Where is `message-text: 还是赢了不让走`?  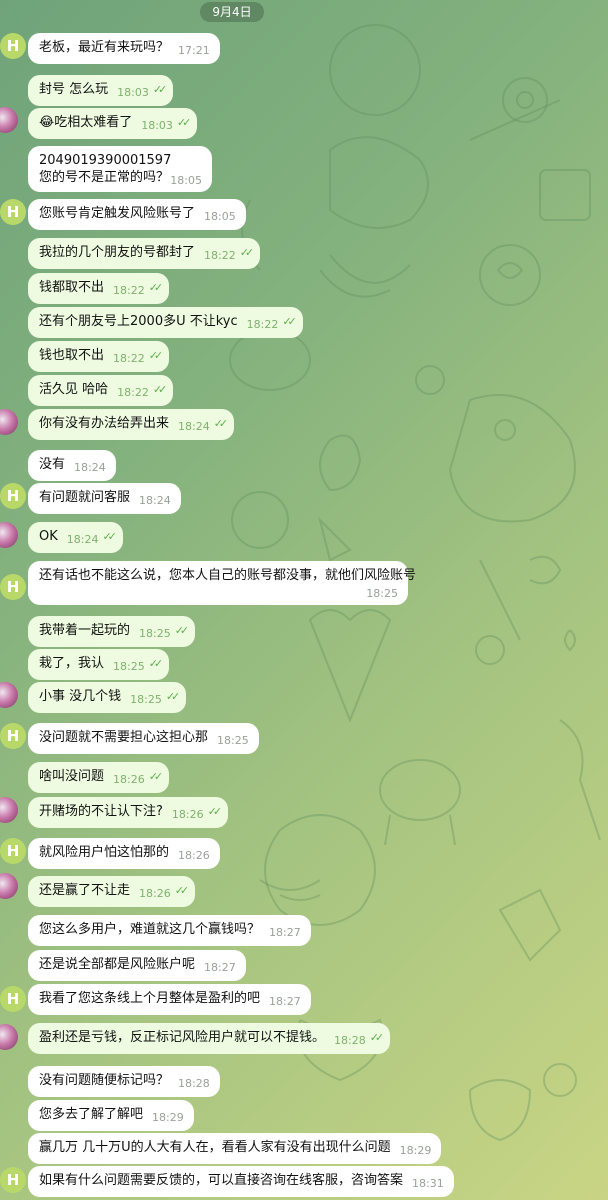
message-text: 还是赢了不让走 is located at coordinates (85, 890).